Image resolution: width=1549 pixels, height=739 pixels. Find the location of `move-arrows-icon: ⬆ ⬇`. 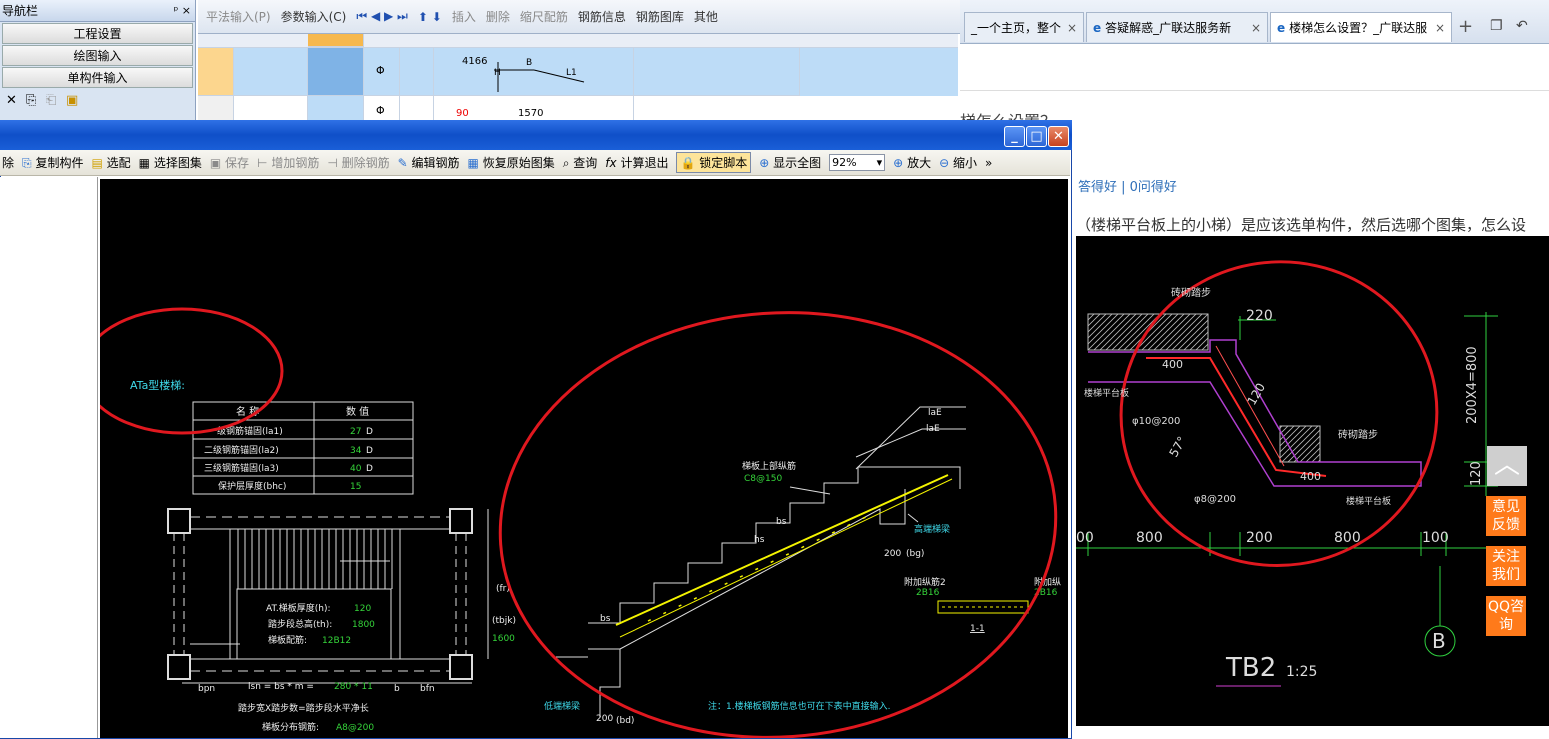

move-arrows-icon: ⬆ ⬇ is located at coordinates (430, 17).